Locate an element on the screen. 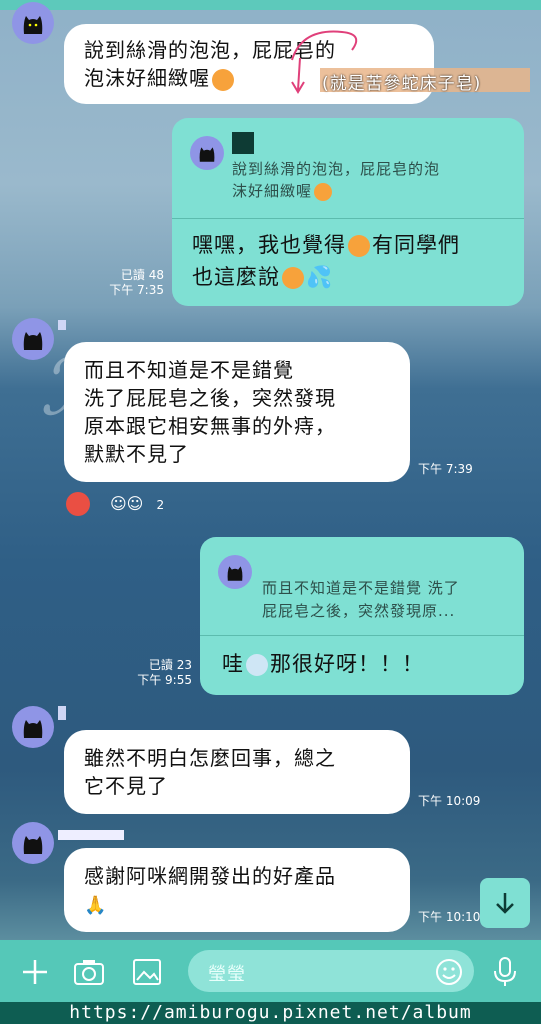 This screenshot has width=541, height=1024. reply-text: 也這麼說 💦 is located at coordinates (263, 277).